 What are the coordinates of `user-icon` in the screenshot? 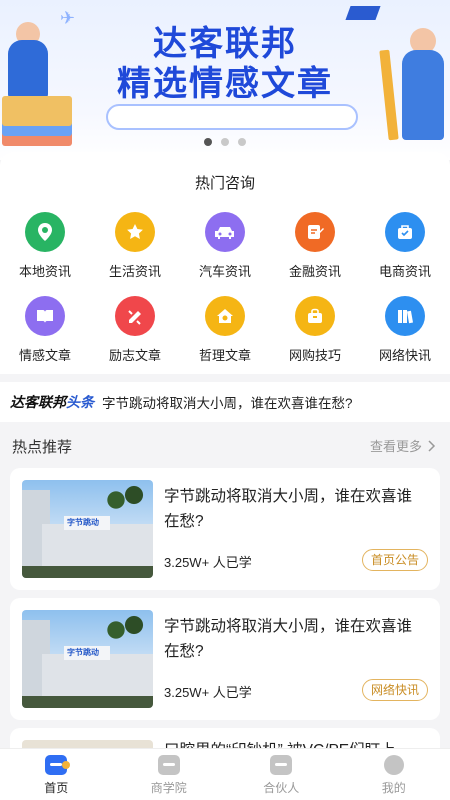 It's located at (393, 765).